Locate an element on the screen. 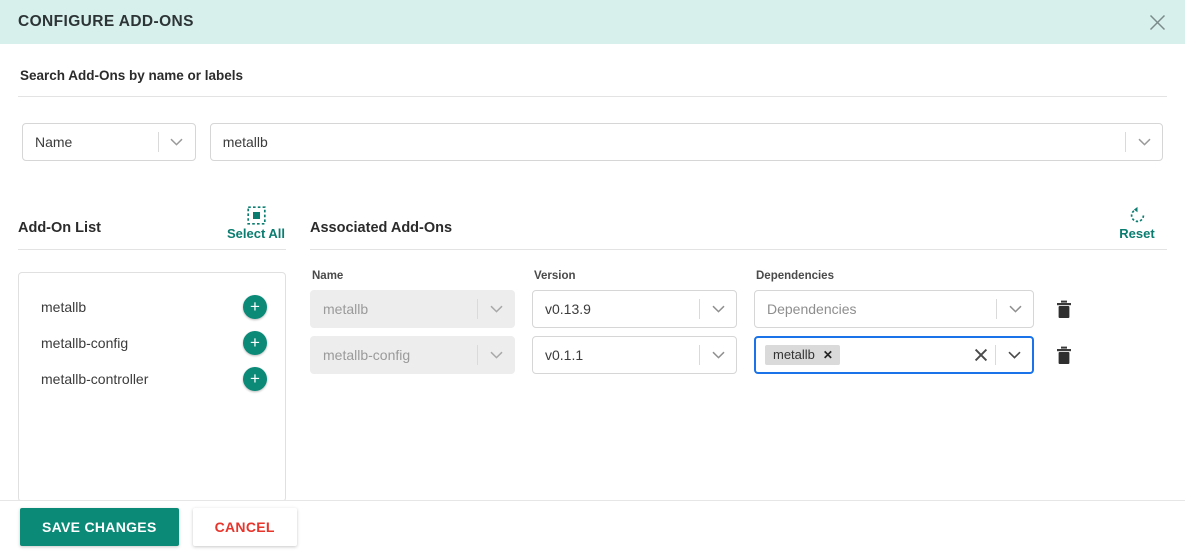 The image size is (1185, 553). search-query-input: metallb is located at coordinates (686, 142).